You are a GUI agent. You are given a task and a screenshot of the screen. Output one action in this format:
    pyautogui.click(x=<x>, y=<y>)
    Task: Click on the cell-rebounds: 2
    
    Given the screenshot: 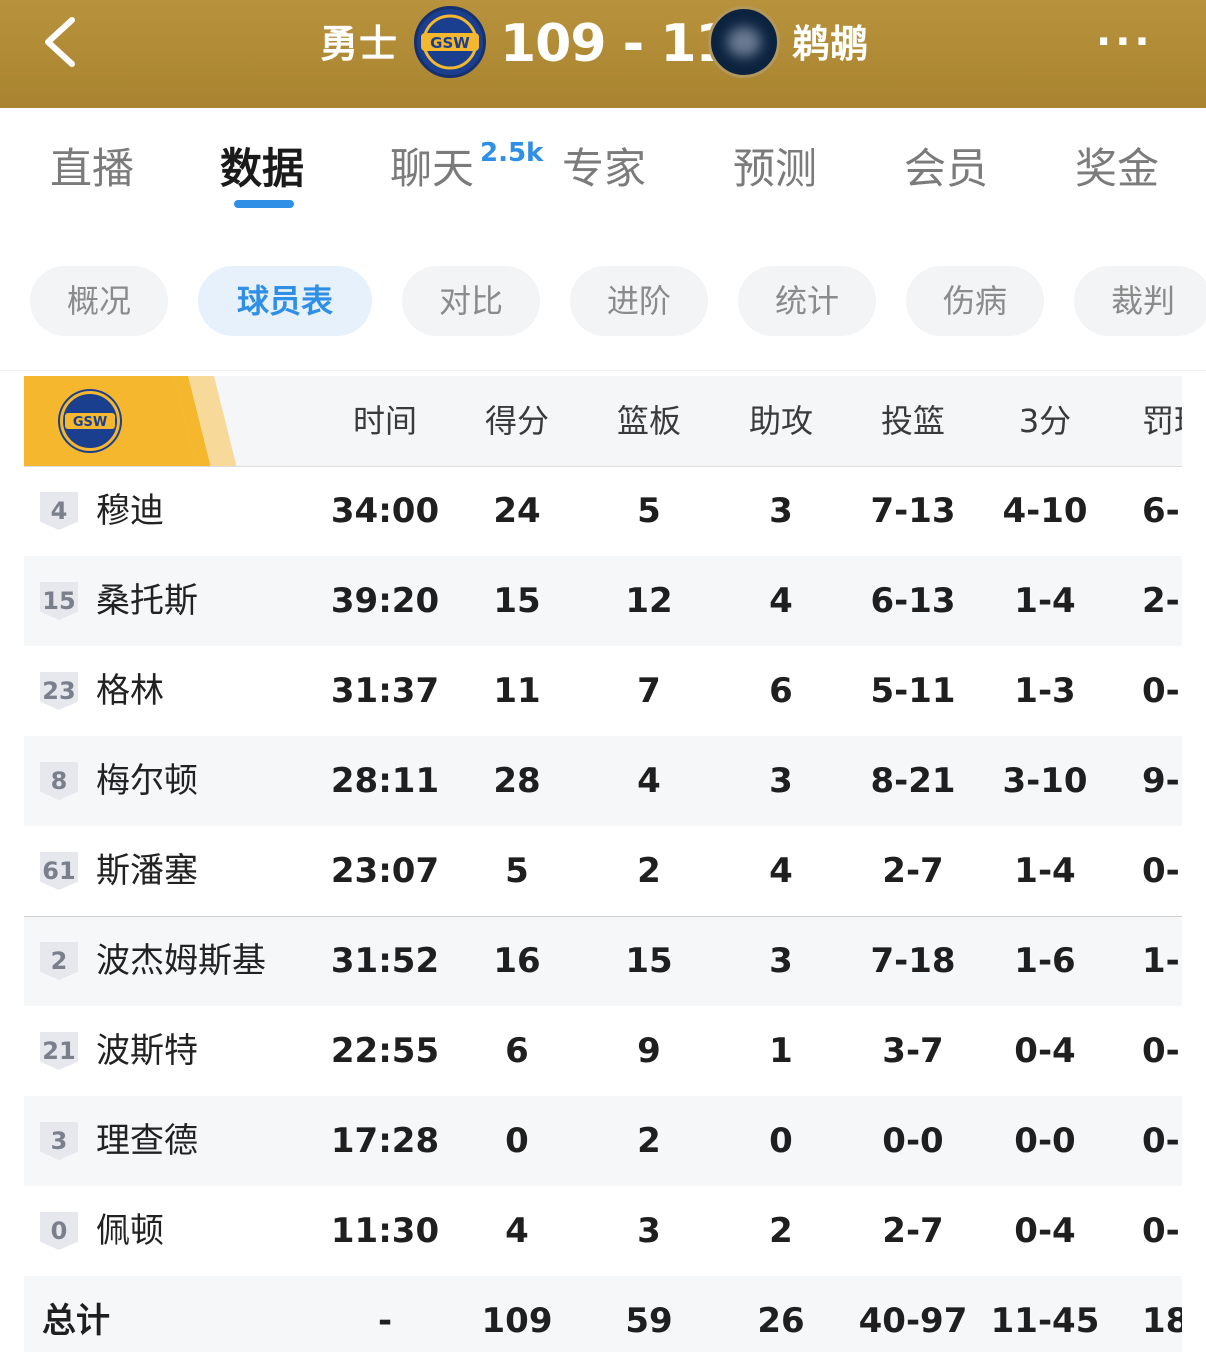 What is the action you would take?
    pyautogui.click(x=649, y=871)
    